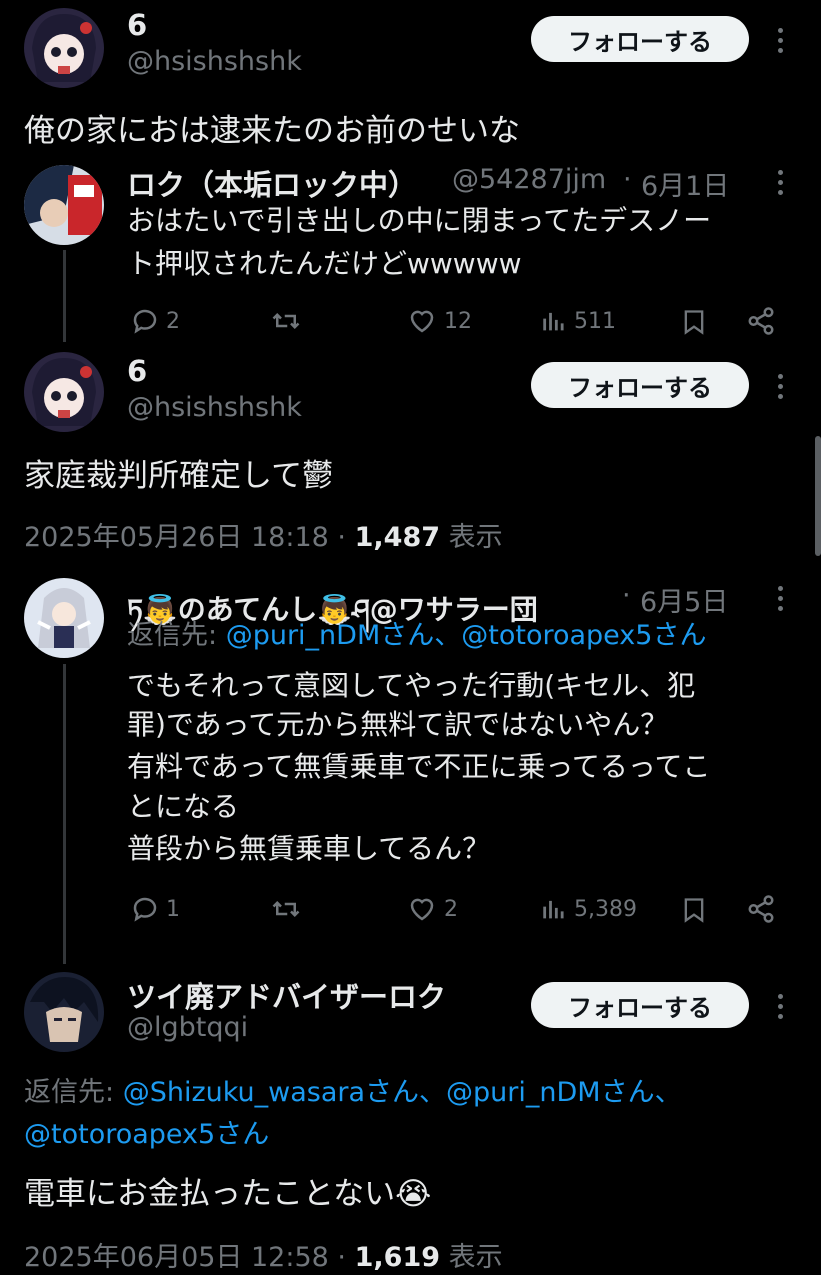 The height and width of the screenshot is (1275, 821). I want to click on reply-to-users: @totoroapex5さん, so click(146, 1134).